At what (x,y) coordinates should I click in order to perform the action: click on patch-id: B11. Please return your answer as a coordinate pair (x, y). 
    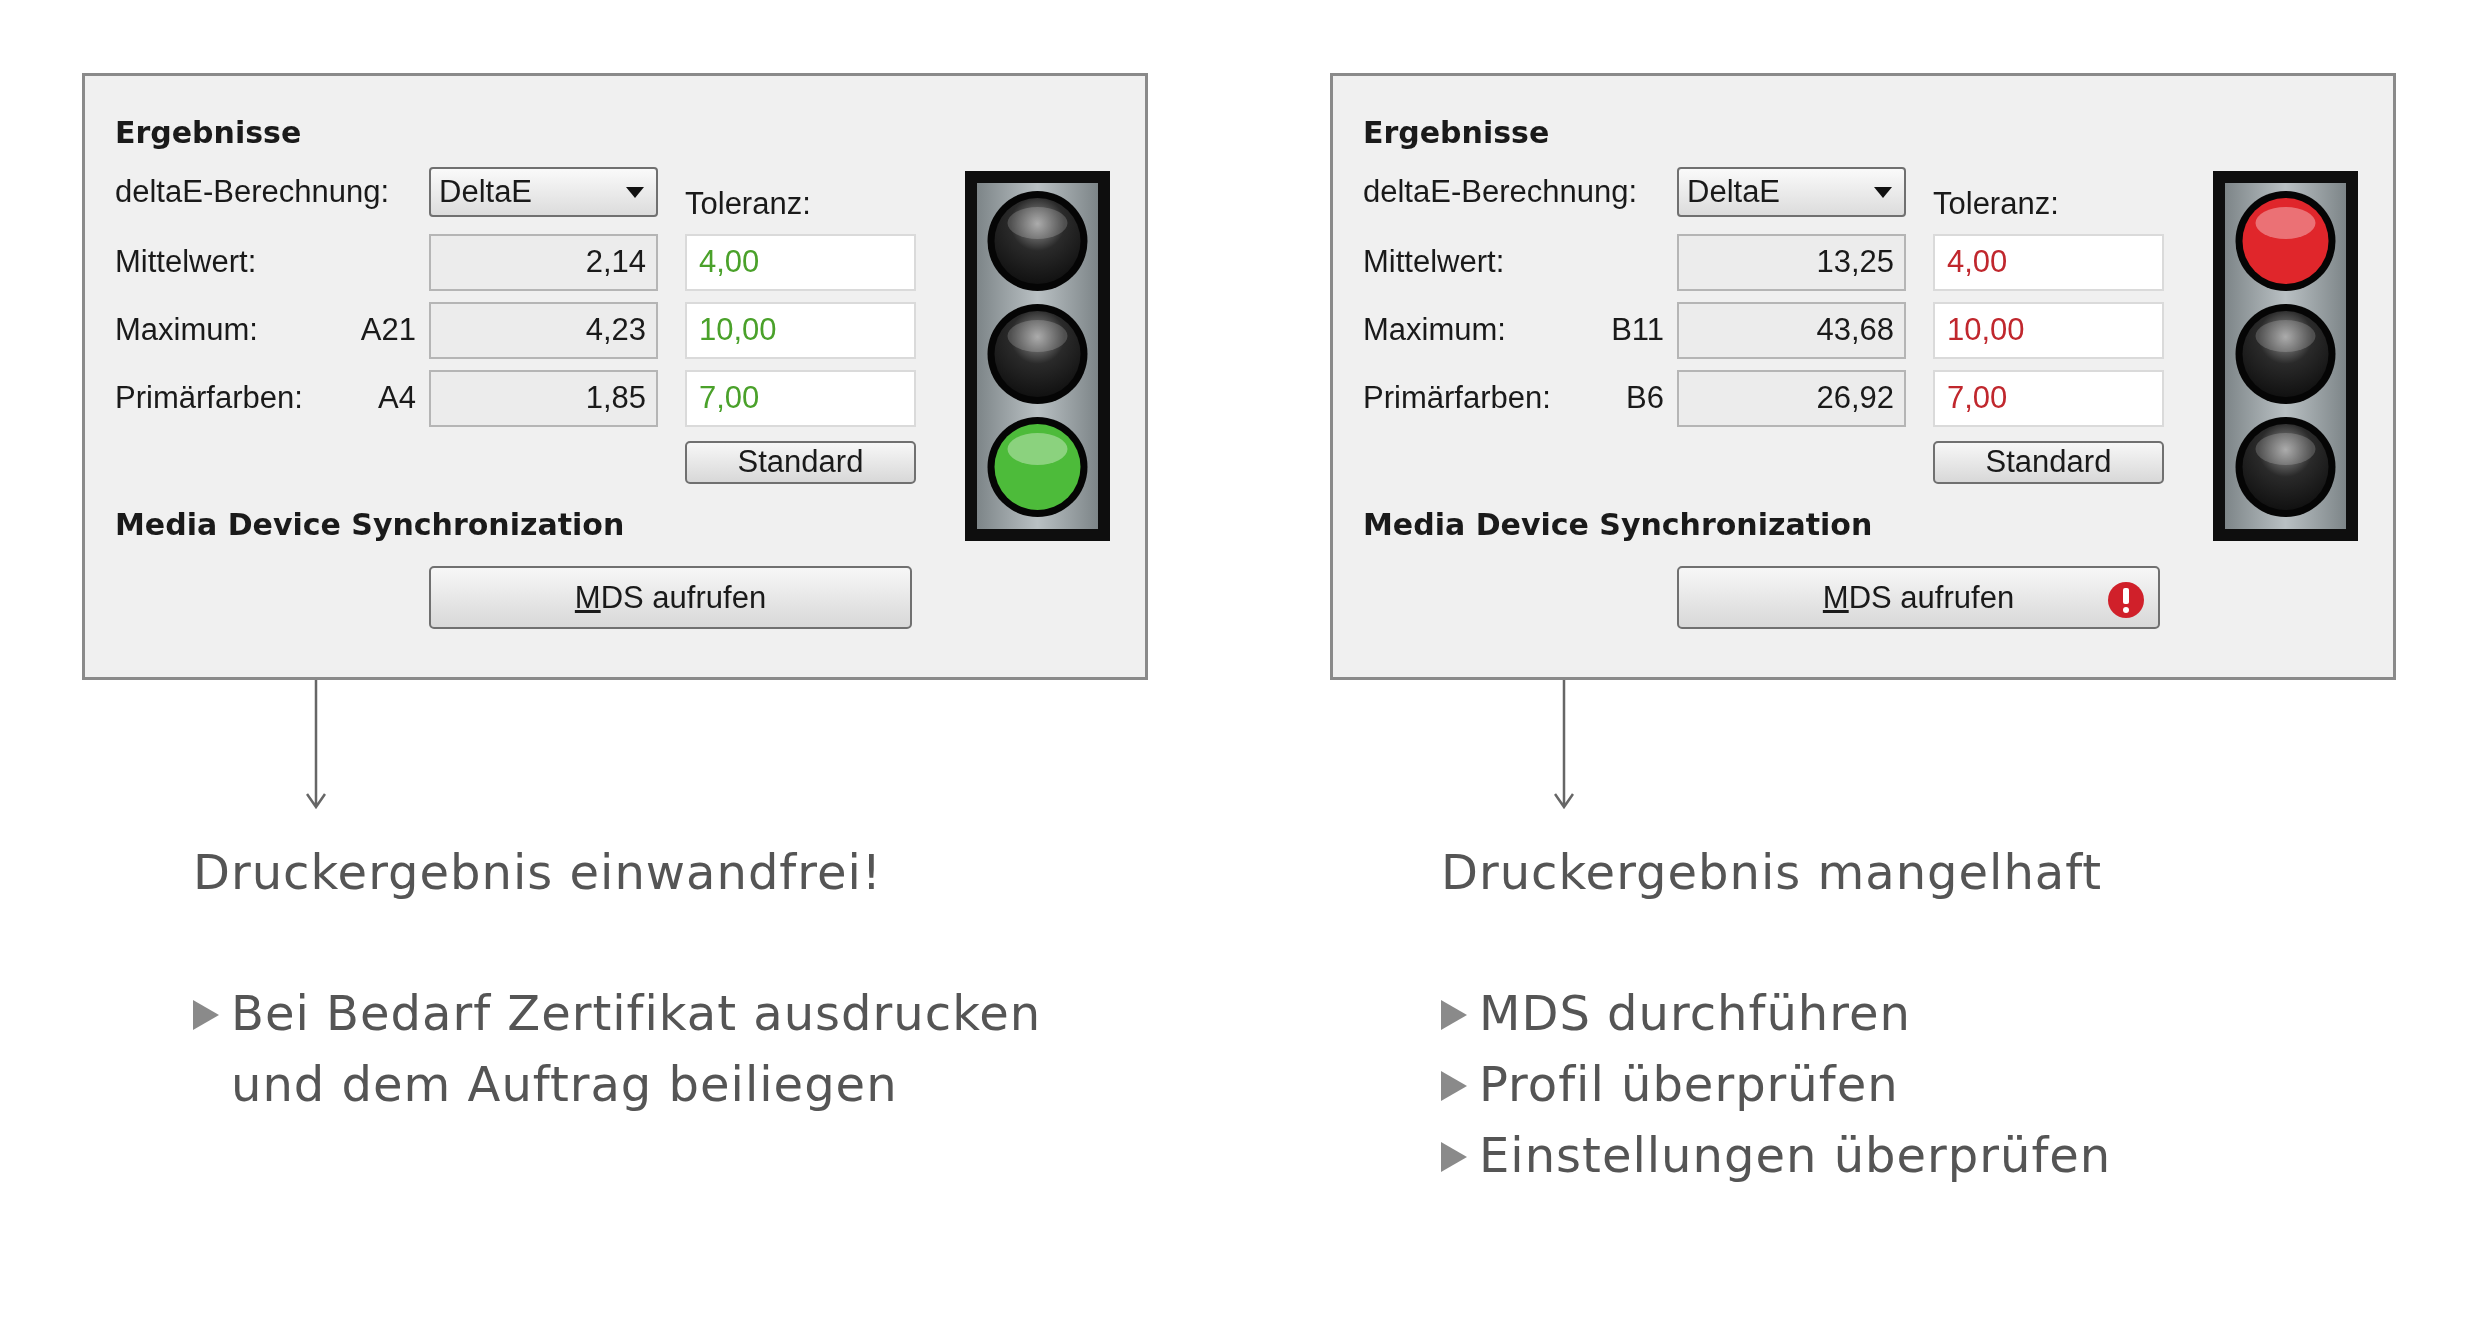
    Looking at the image, I should click on (1637, 330).